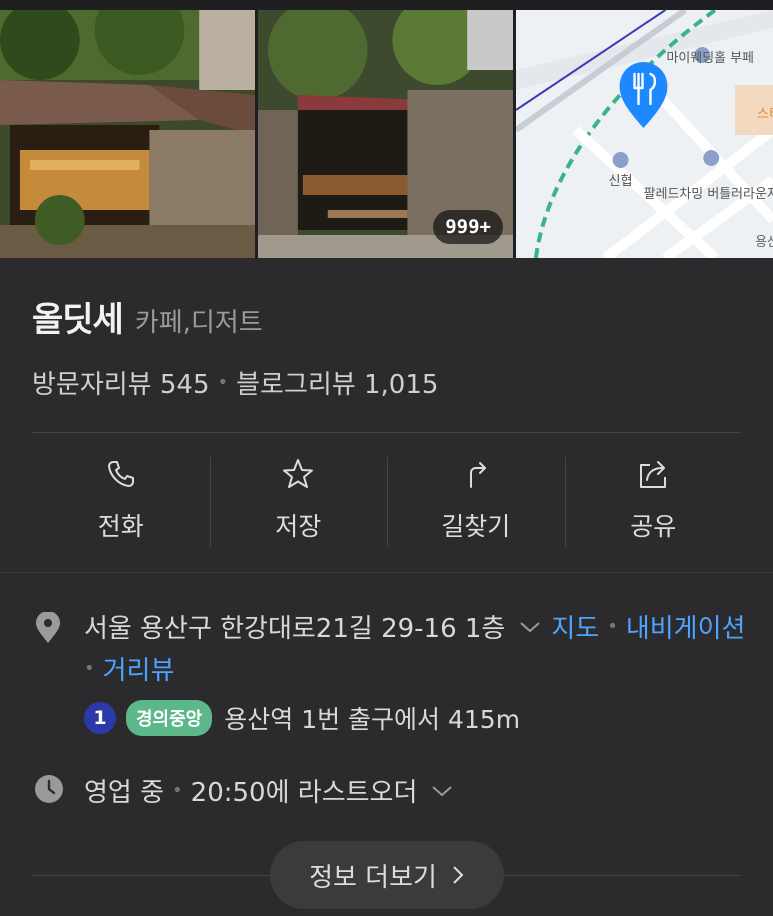  Describe the element at coordinates (621, 181) in the screenshot. I see `map-label-sinhyup: 신협` at that location.